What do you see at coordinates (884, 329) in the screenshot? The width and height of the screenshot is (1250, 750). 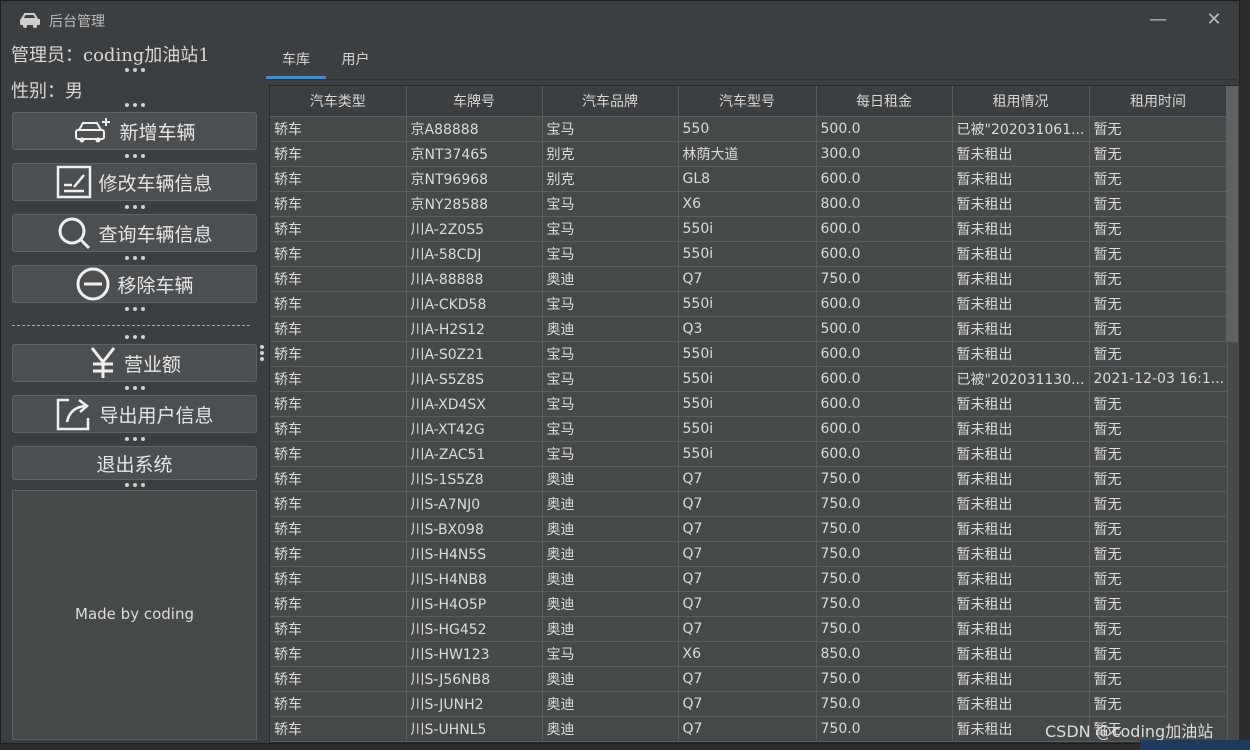 I see `table-cell: 500.0` at bounding box center [884, 329].